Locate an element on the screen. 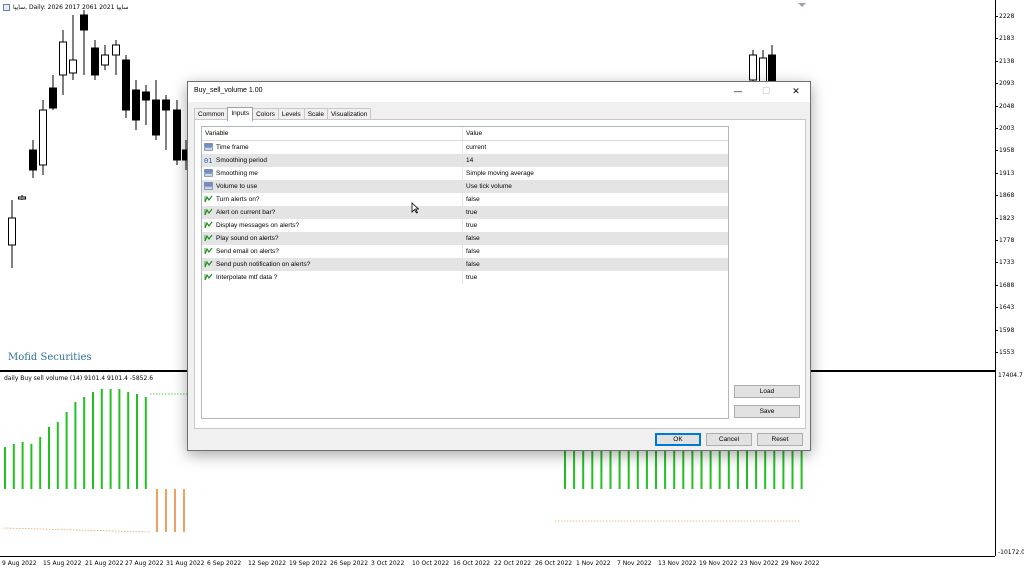  input-row: Turn alerts on? false is located at coordinates (465, 199).